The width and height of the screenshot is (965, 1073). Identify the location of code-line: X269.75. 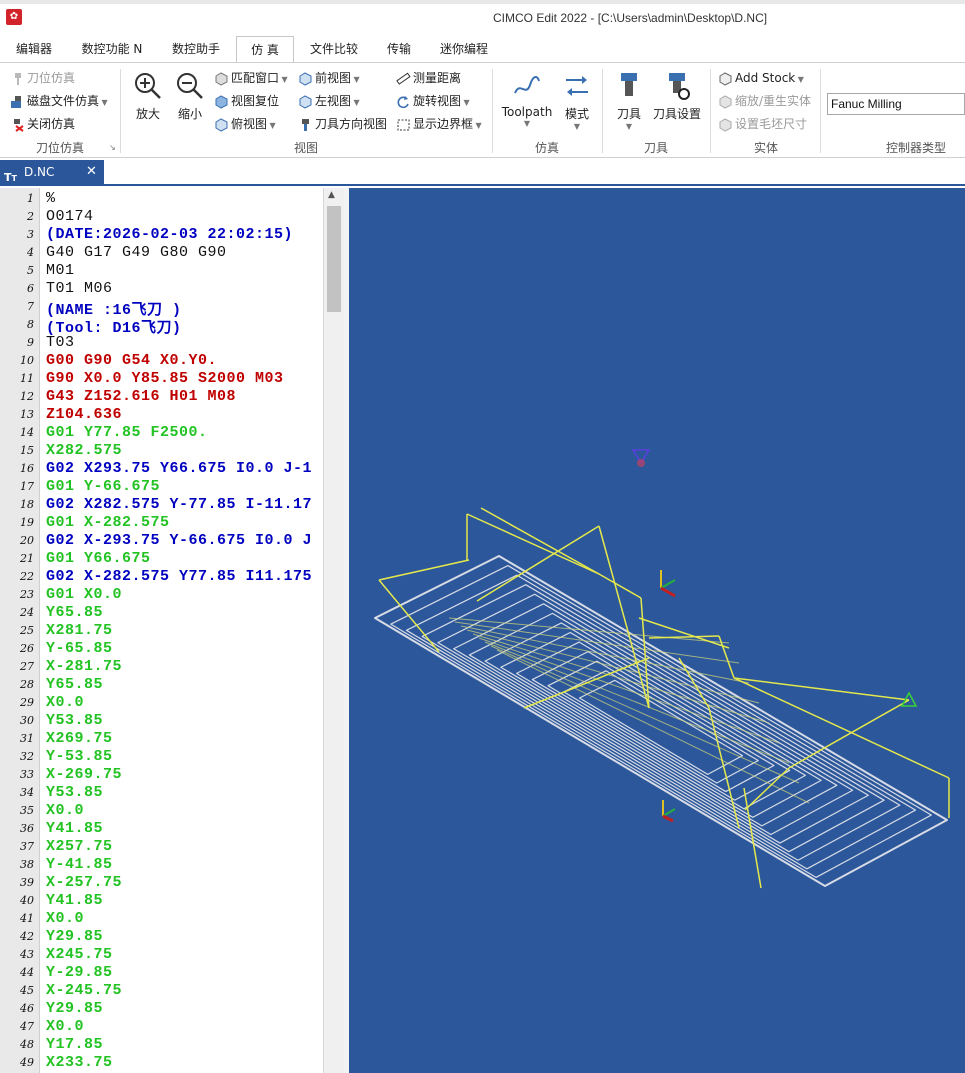
(79, 738).